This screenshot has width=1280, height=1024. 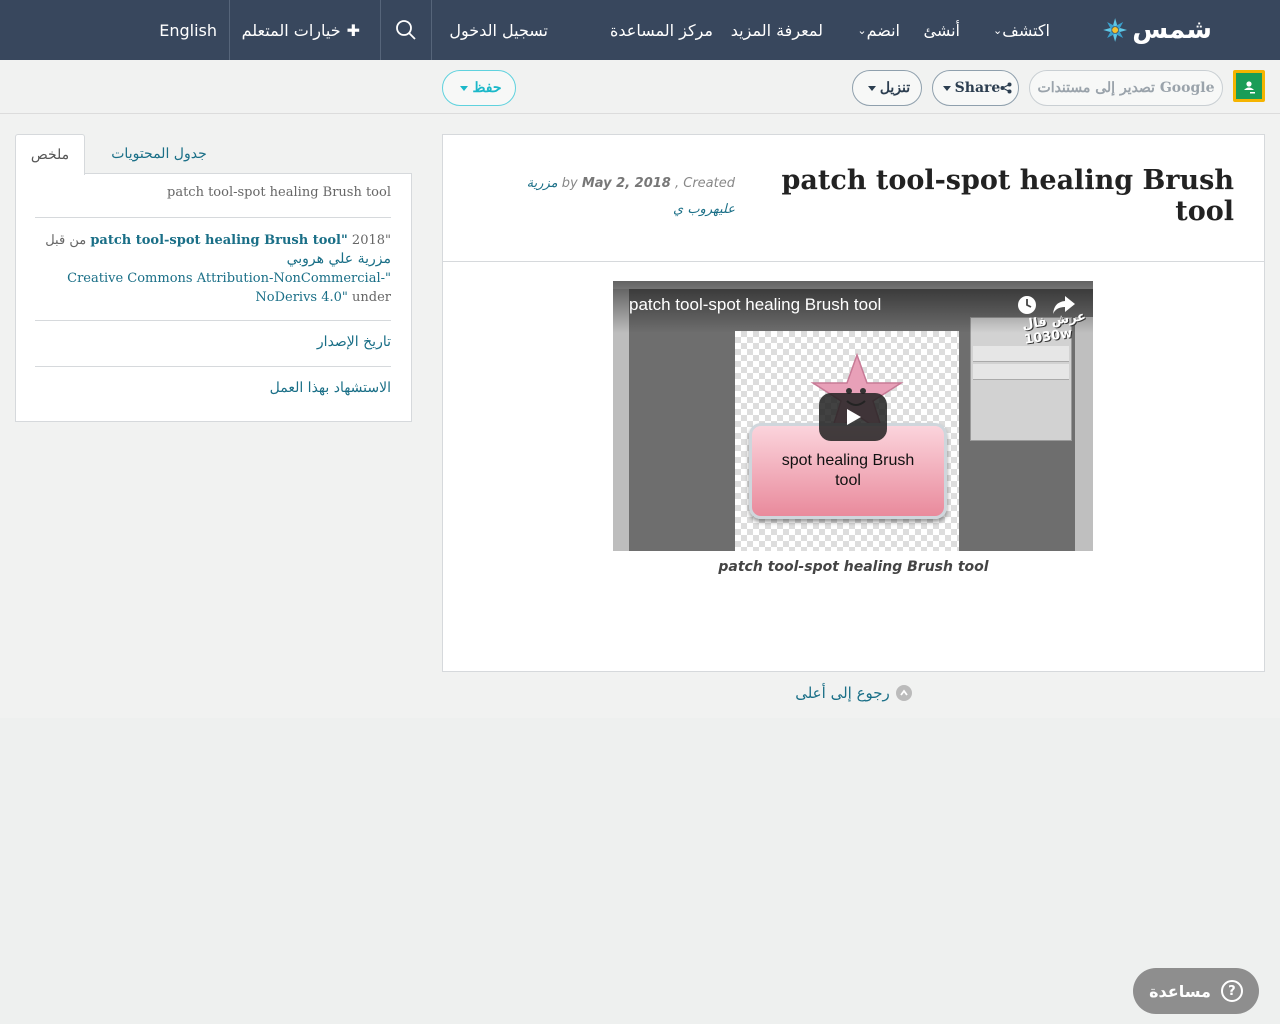 I want to click on back-to-top-label: رجوع إلى أعلى, so click(x=842, y=693).